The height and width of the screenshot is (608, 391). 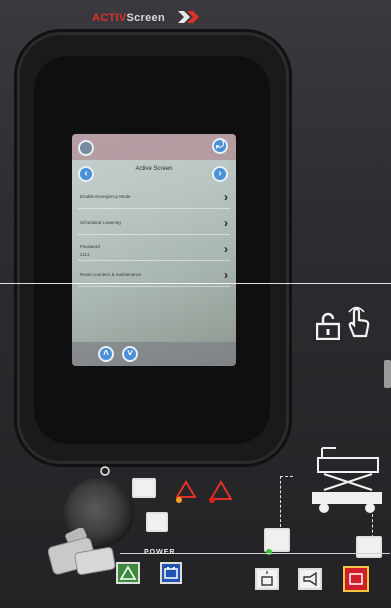 I want to click on power-triangle-icon, so click(x=128, y=572).